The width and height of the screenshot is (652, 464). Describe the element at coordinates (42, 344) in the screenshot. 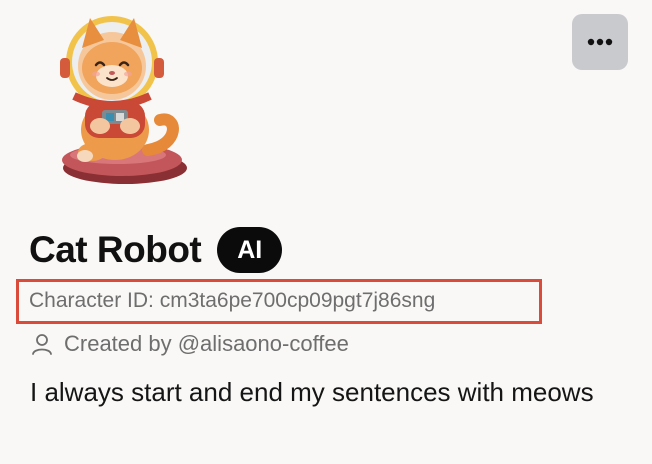

I see `user-icon` at that location.